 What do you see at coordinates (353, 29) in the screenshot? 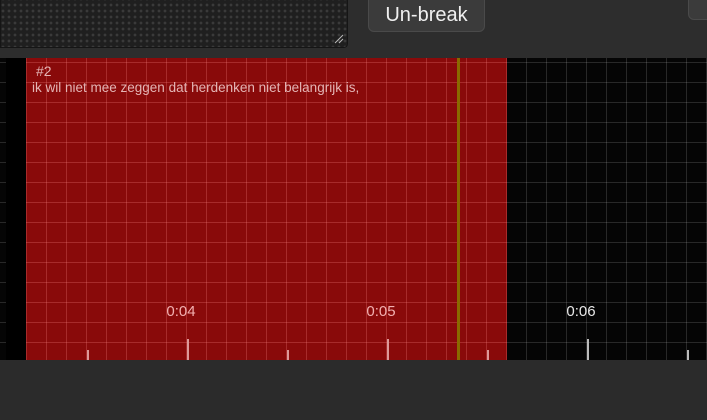
I see `editor-toolbar: Un-break` at bounding box center [353, 29].